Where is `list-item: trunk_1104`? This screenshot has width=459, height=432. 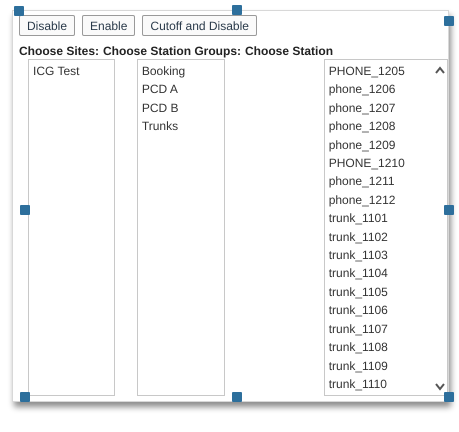 list-item: trunk_1104 is located at coordinates (385, 273).